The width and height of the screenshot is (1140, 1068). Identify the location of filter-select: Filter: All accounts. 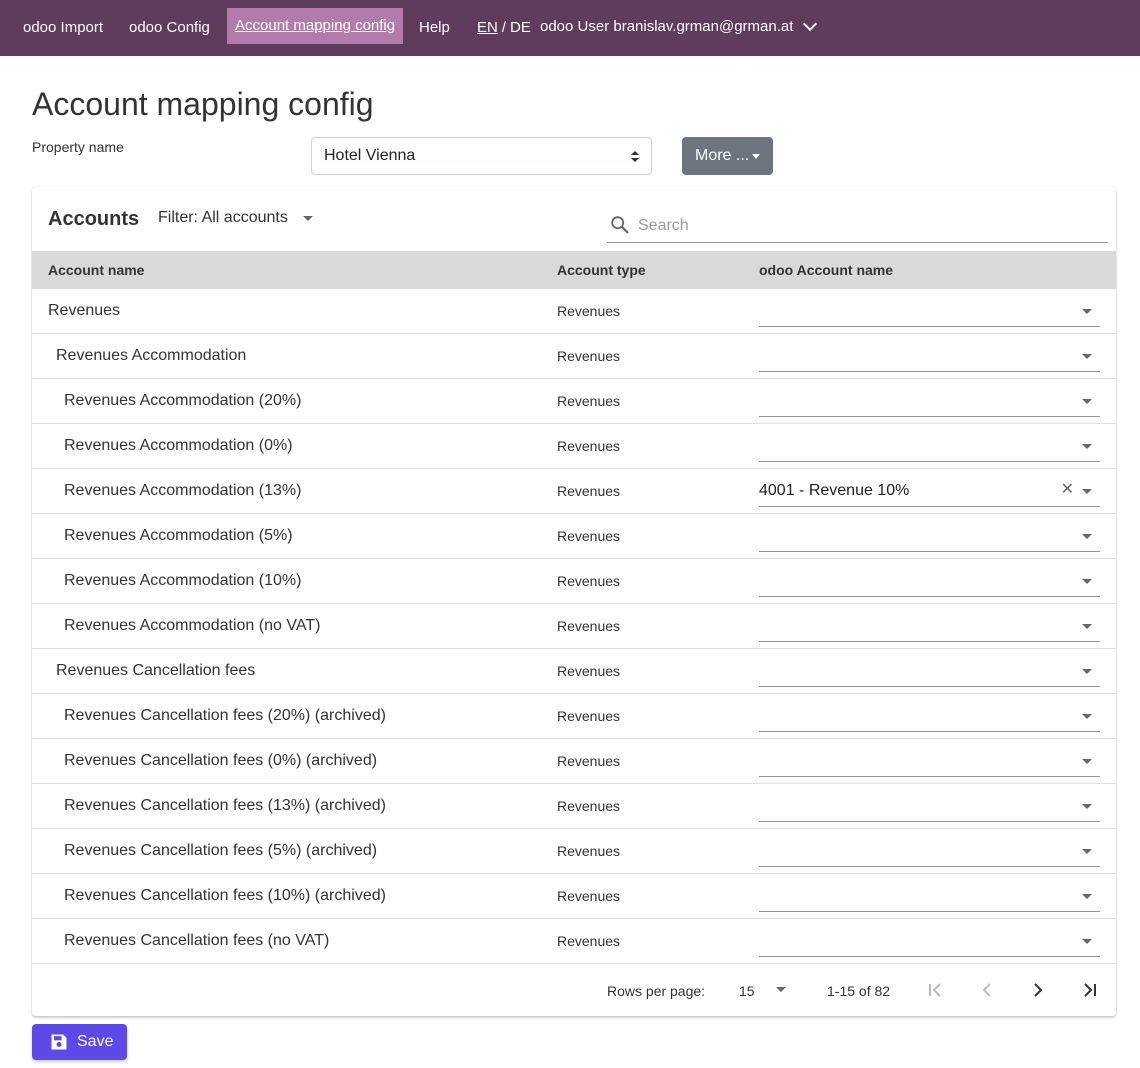
(235, 218).